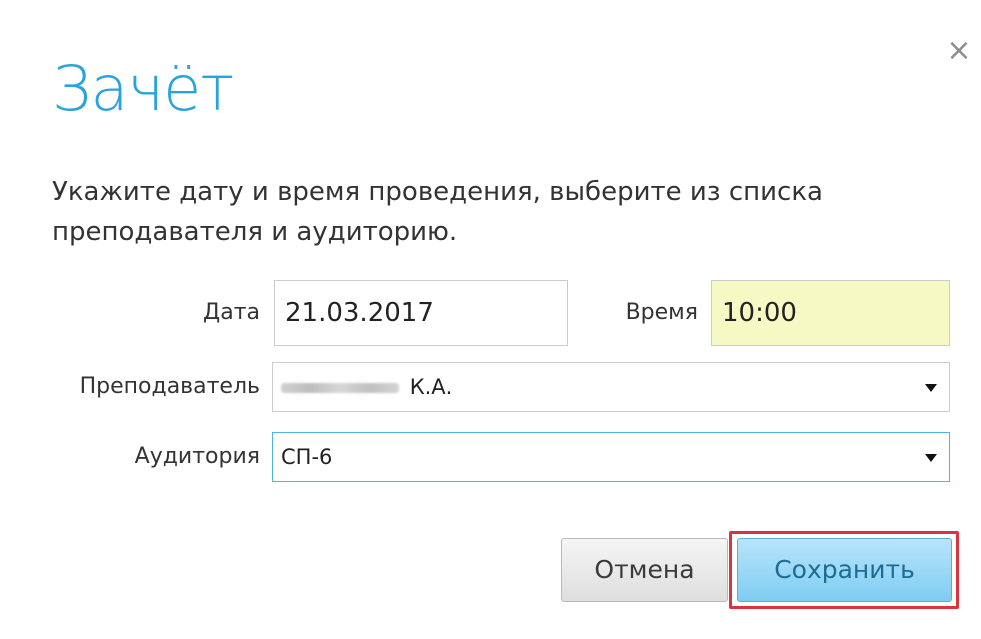 This screenshot has width=981, height=639. What do you see at coordinates (844, 570) in the screenshot?
I see `save-button: Сохранить` at bounding box center [844, 570].